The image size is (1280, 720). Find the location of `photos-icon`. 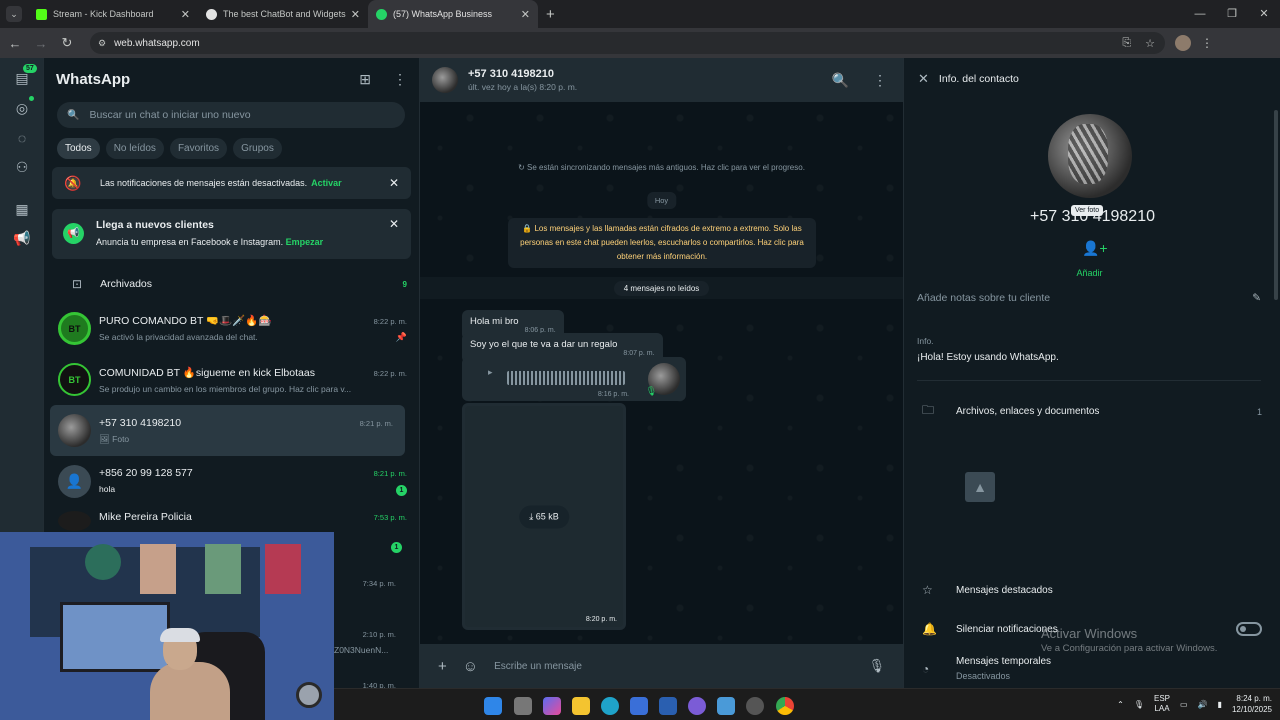

photos-icon is located at coordinates (726, 706).